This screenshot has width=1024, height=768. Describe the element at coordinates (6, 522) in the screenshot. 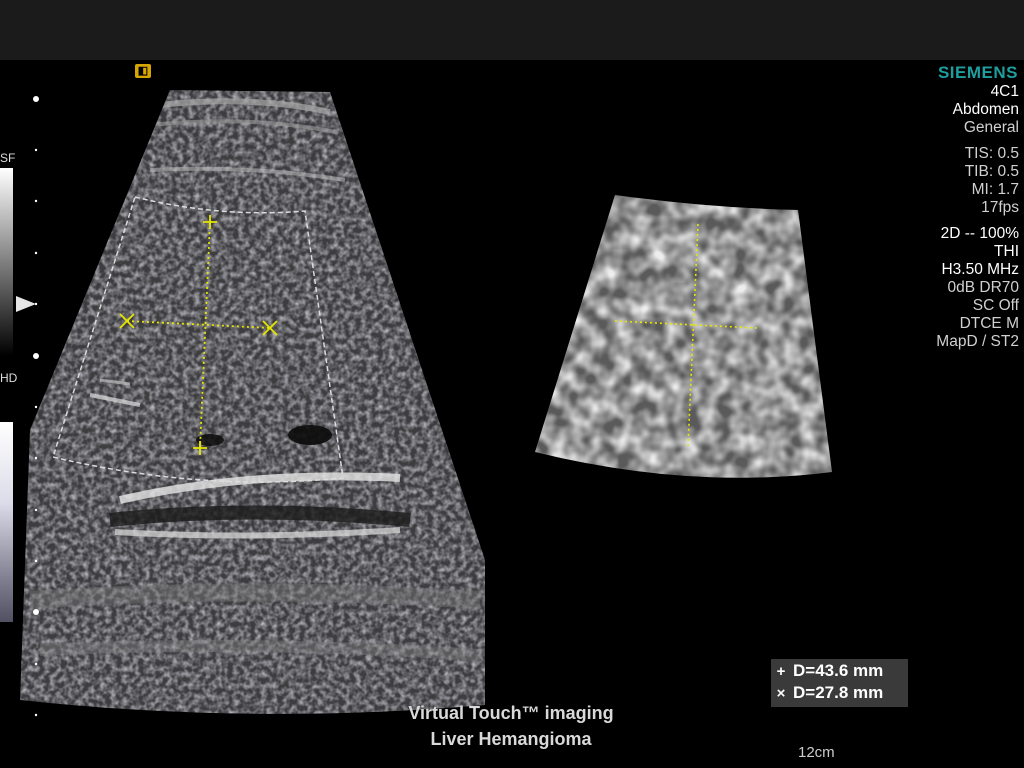

I see `elasto-scale-bar` at that location.